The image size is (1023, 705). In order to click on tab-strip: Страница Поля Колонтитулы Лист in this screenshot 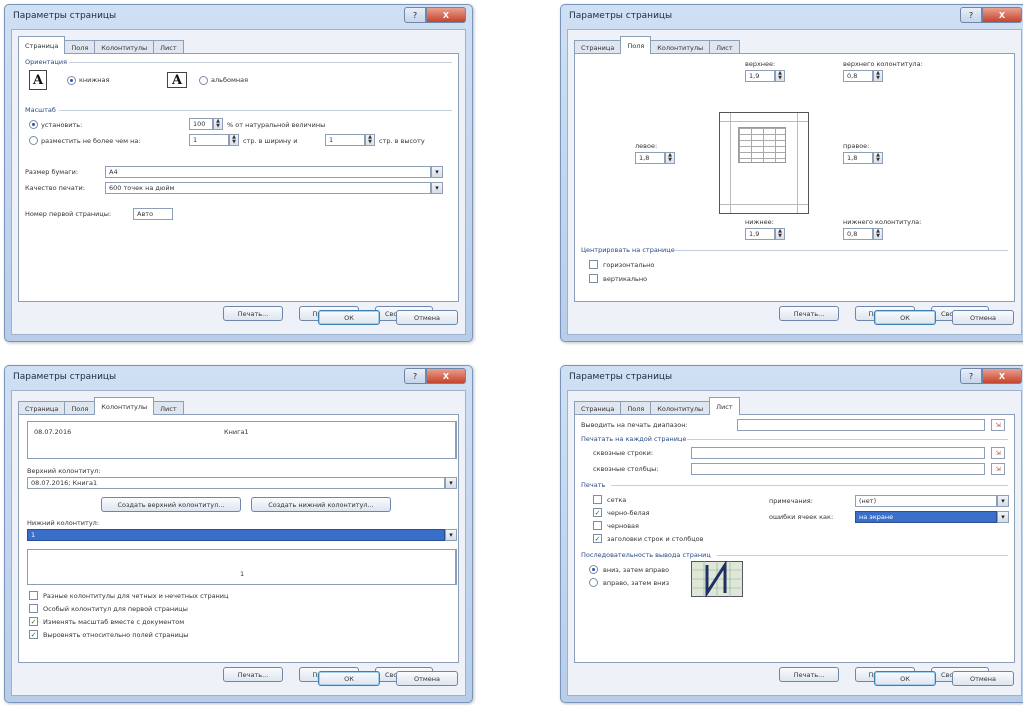, I will do `click(657, 406)`.